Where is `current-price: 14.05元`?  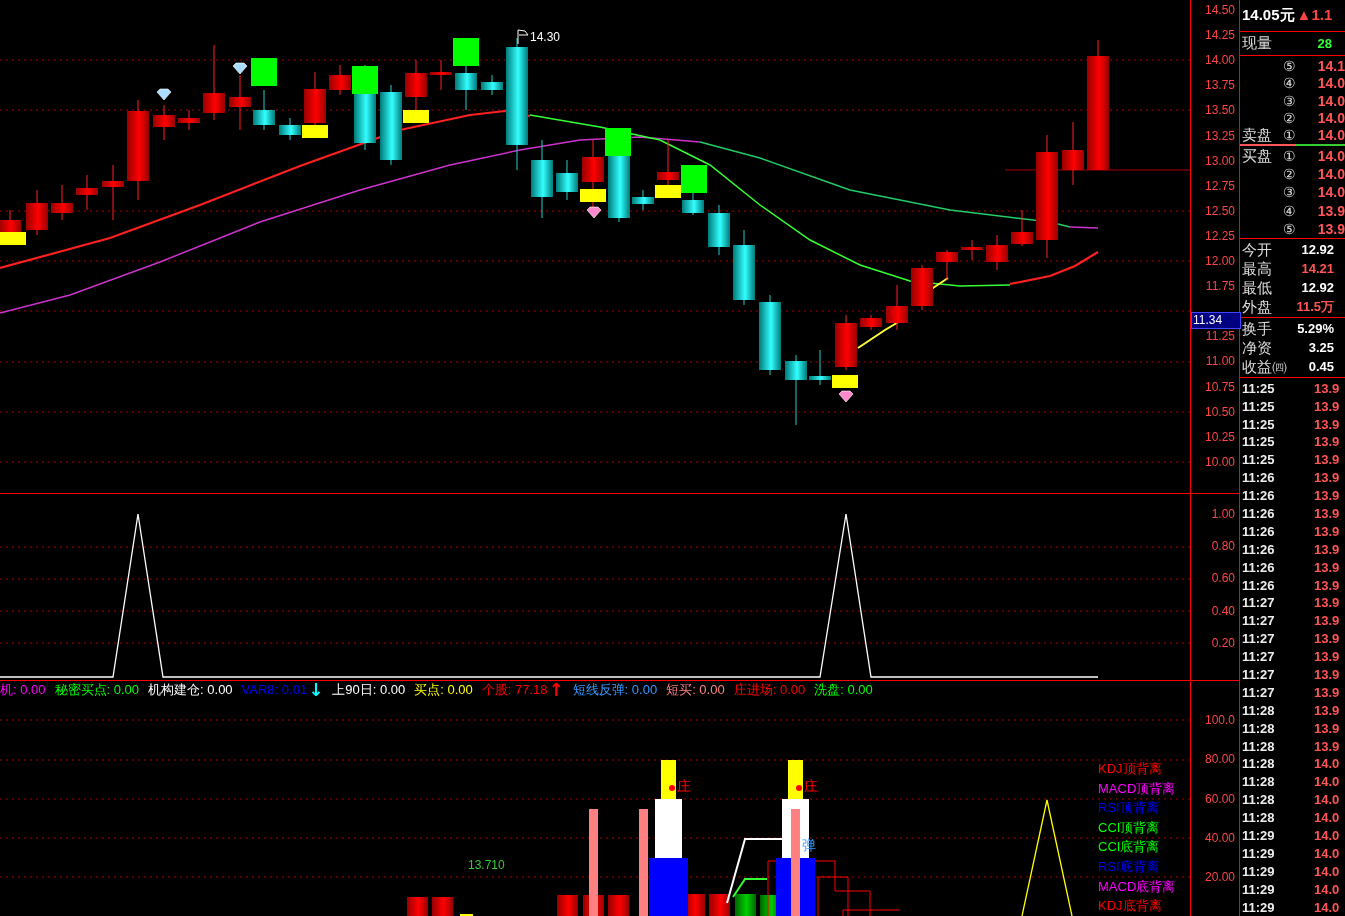
current-price: 14.05元 is located at coordinates (1268, 15).